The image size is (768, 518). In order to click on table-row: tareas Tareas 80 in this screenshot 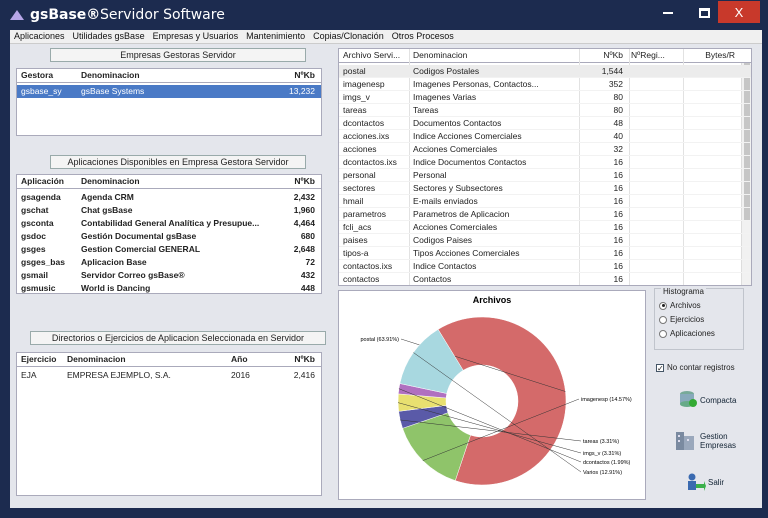, I will do `click(545, 110)`.